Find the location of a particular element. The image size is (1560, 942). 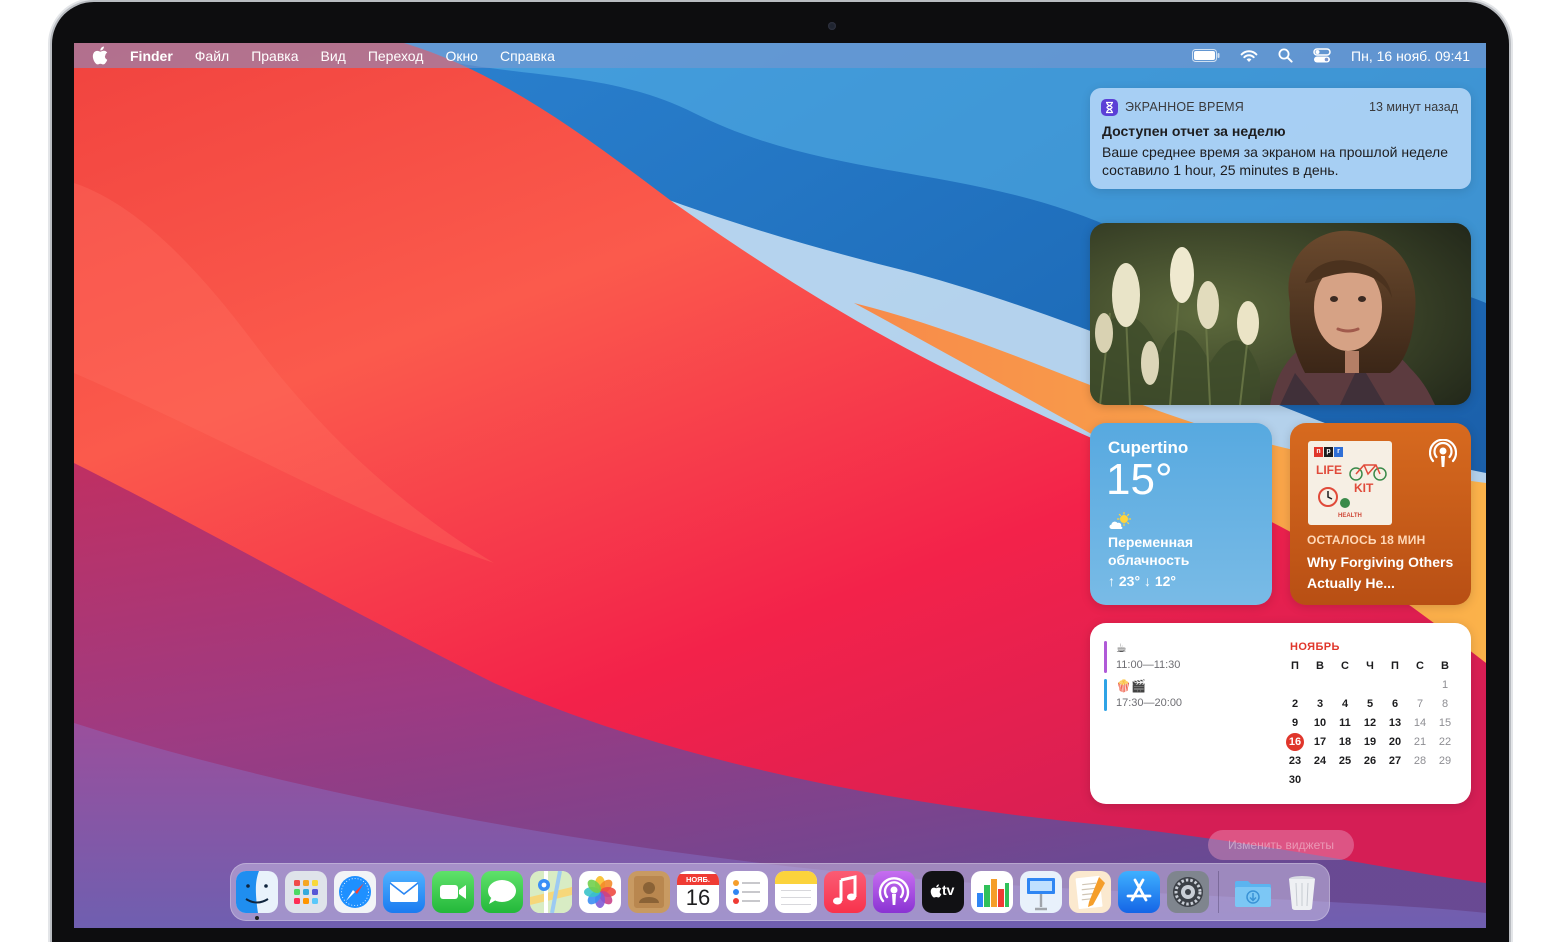

event-title: 🍿🎬 is located at coordinates (1131, 686).